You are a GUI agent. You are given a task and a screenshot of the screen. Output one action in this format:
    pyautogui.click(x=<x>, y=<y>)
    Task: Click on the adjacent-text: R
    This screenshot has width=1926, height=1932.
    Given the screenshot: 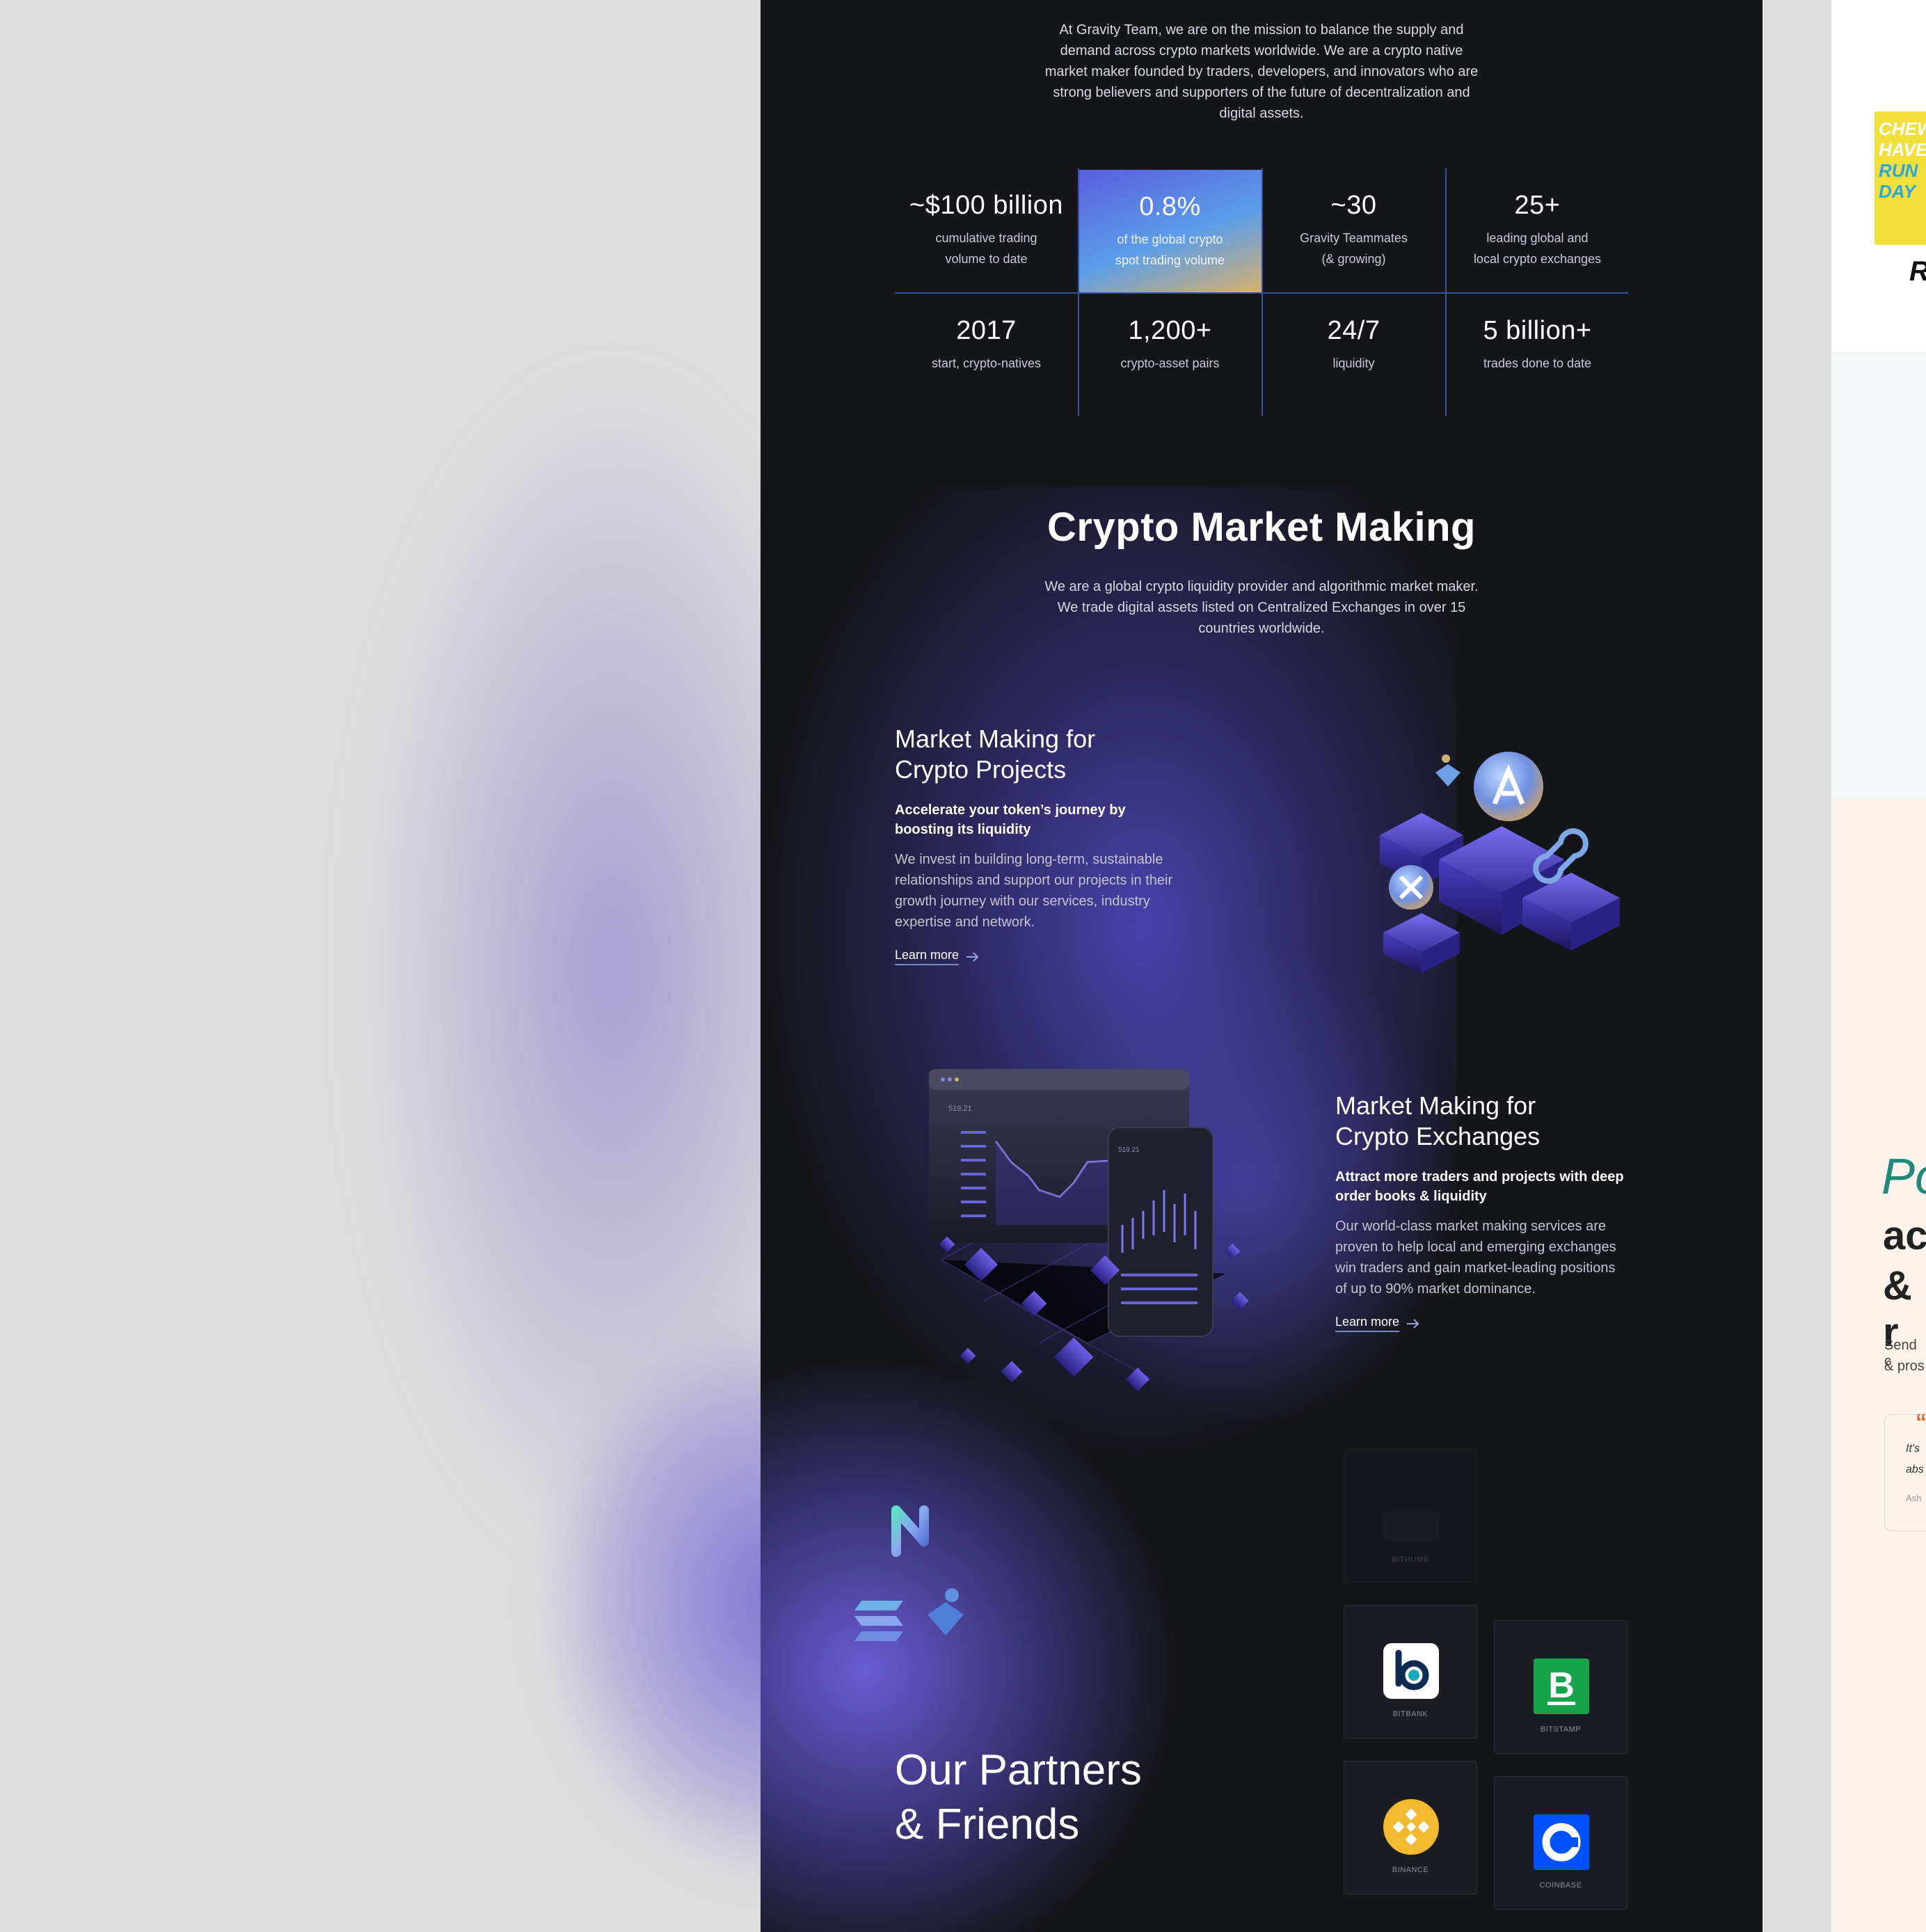 What is the action you would take?
    pyautogui.click(x=1918, y=271)
    